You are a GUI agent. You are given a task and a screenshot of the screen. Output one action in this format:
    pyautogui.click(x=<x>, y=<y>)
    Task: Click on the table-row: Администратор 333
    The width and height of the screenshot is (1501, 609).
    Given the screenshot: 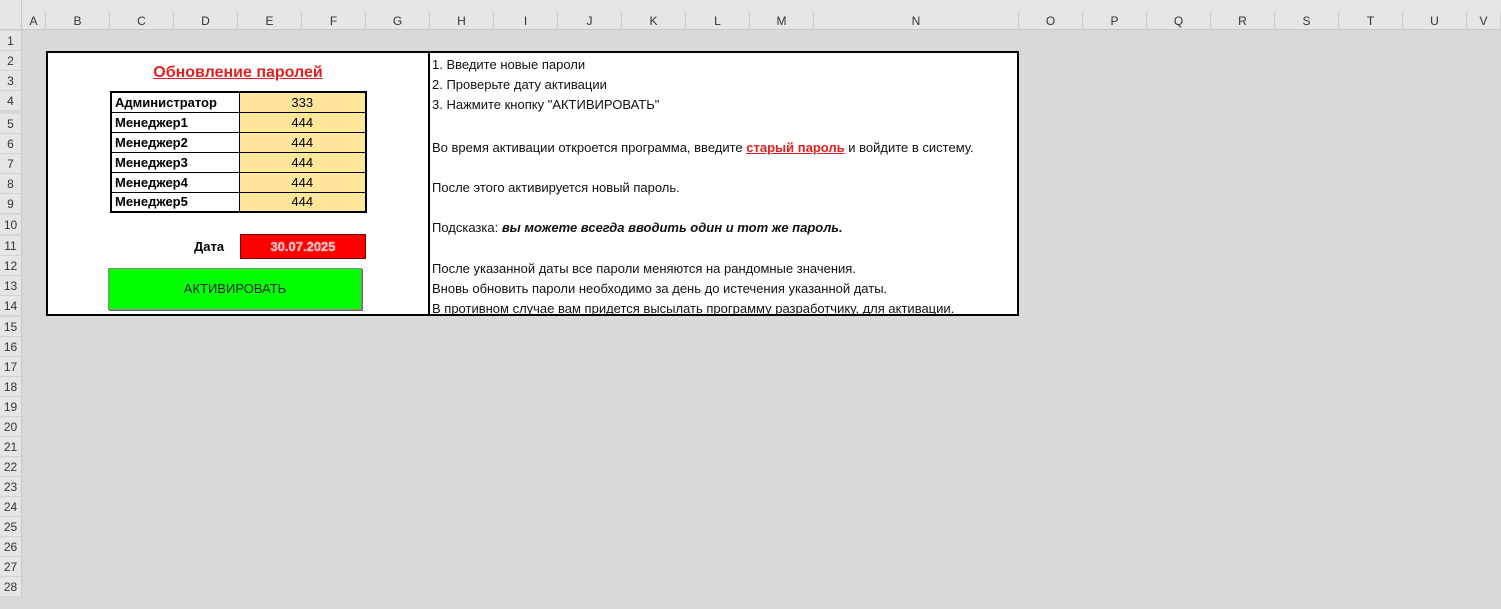 What is the action you would take?
    pyautogui.click(x=238, y=102)
    